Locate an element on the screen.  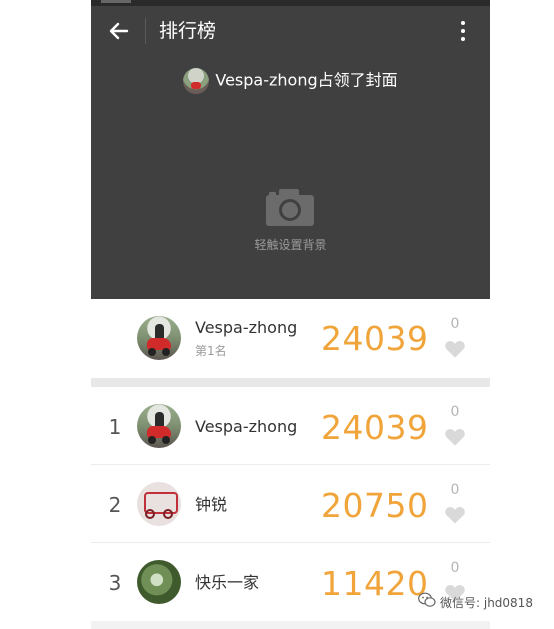
user-name: Vespa-zhong is located at coordinates (246, 426).